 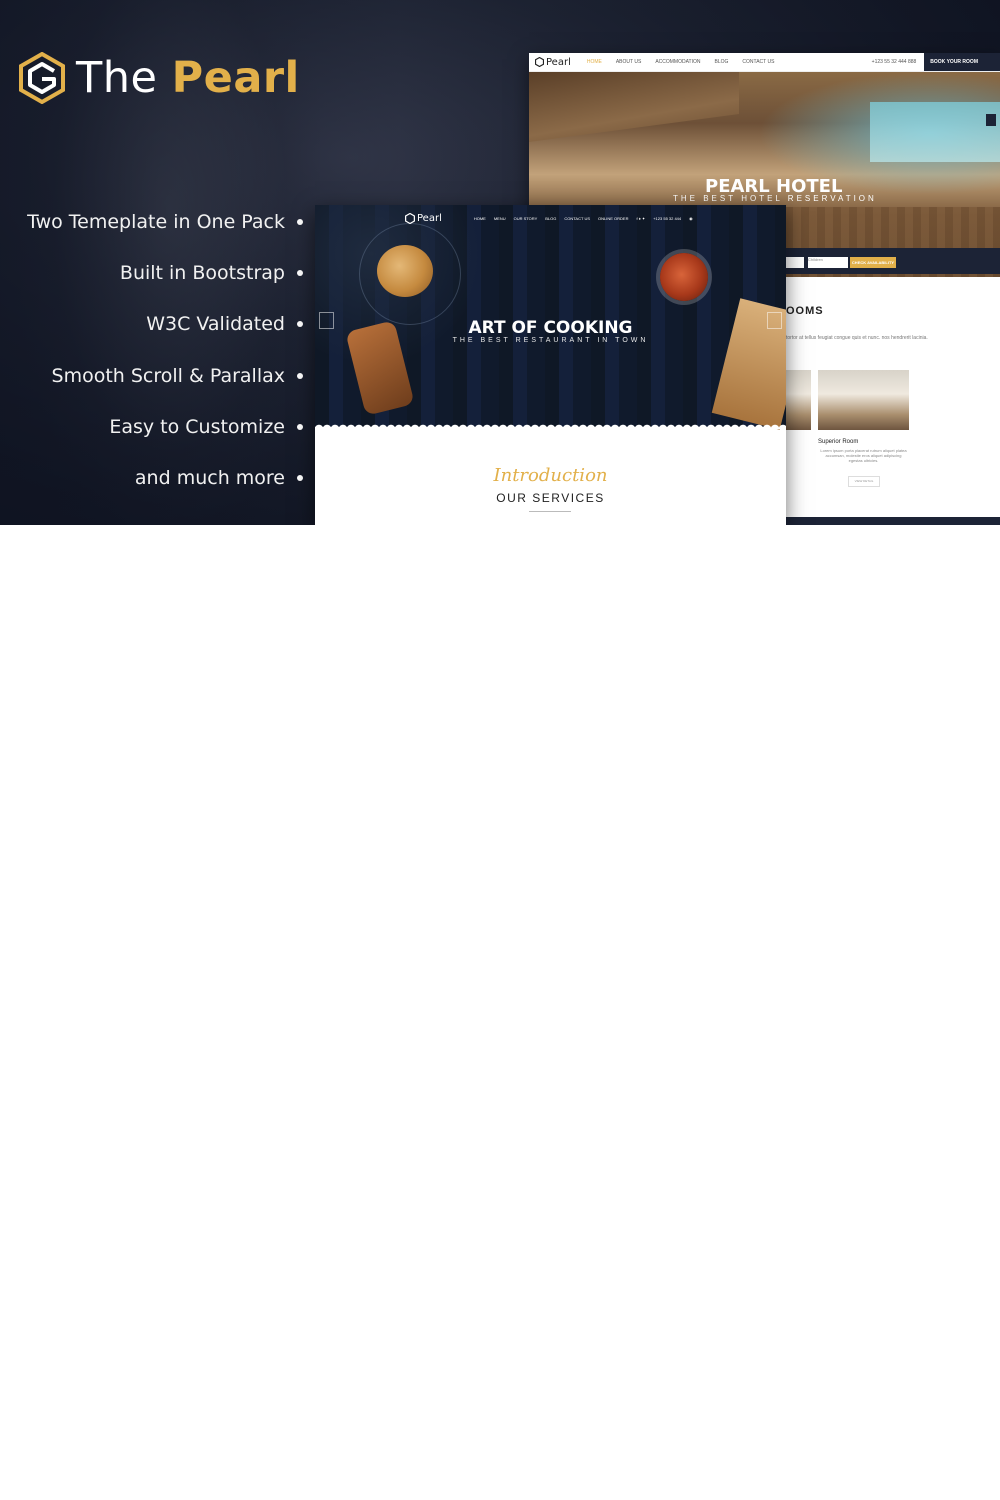 What do you see at coordinates (634, 107) in the screenshot?
I see `hotel-roof` at bounding box center [634, 107].